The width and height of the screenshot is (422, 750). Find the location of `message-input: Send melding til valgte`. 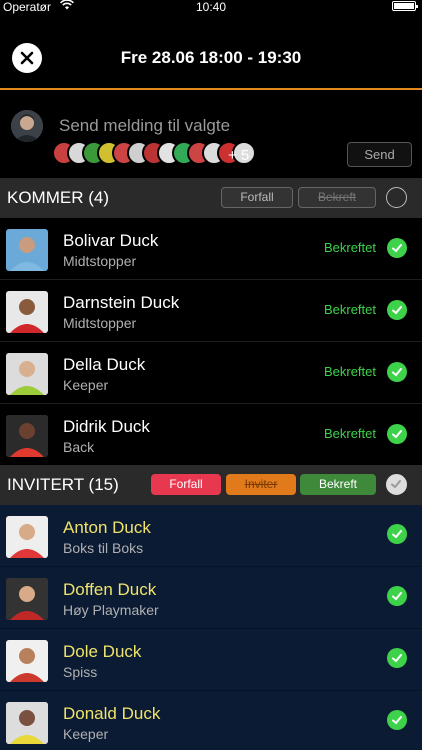

message-input: Send melding til valgte is located at coordinates (144, 126).